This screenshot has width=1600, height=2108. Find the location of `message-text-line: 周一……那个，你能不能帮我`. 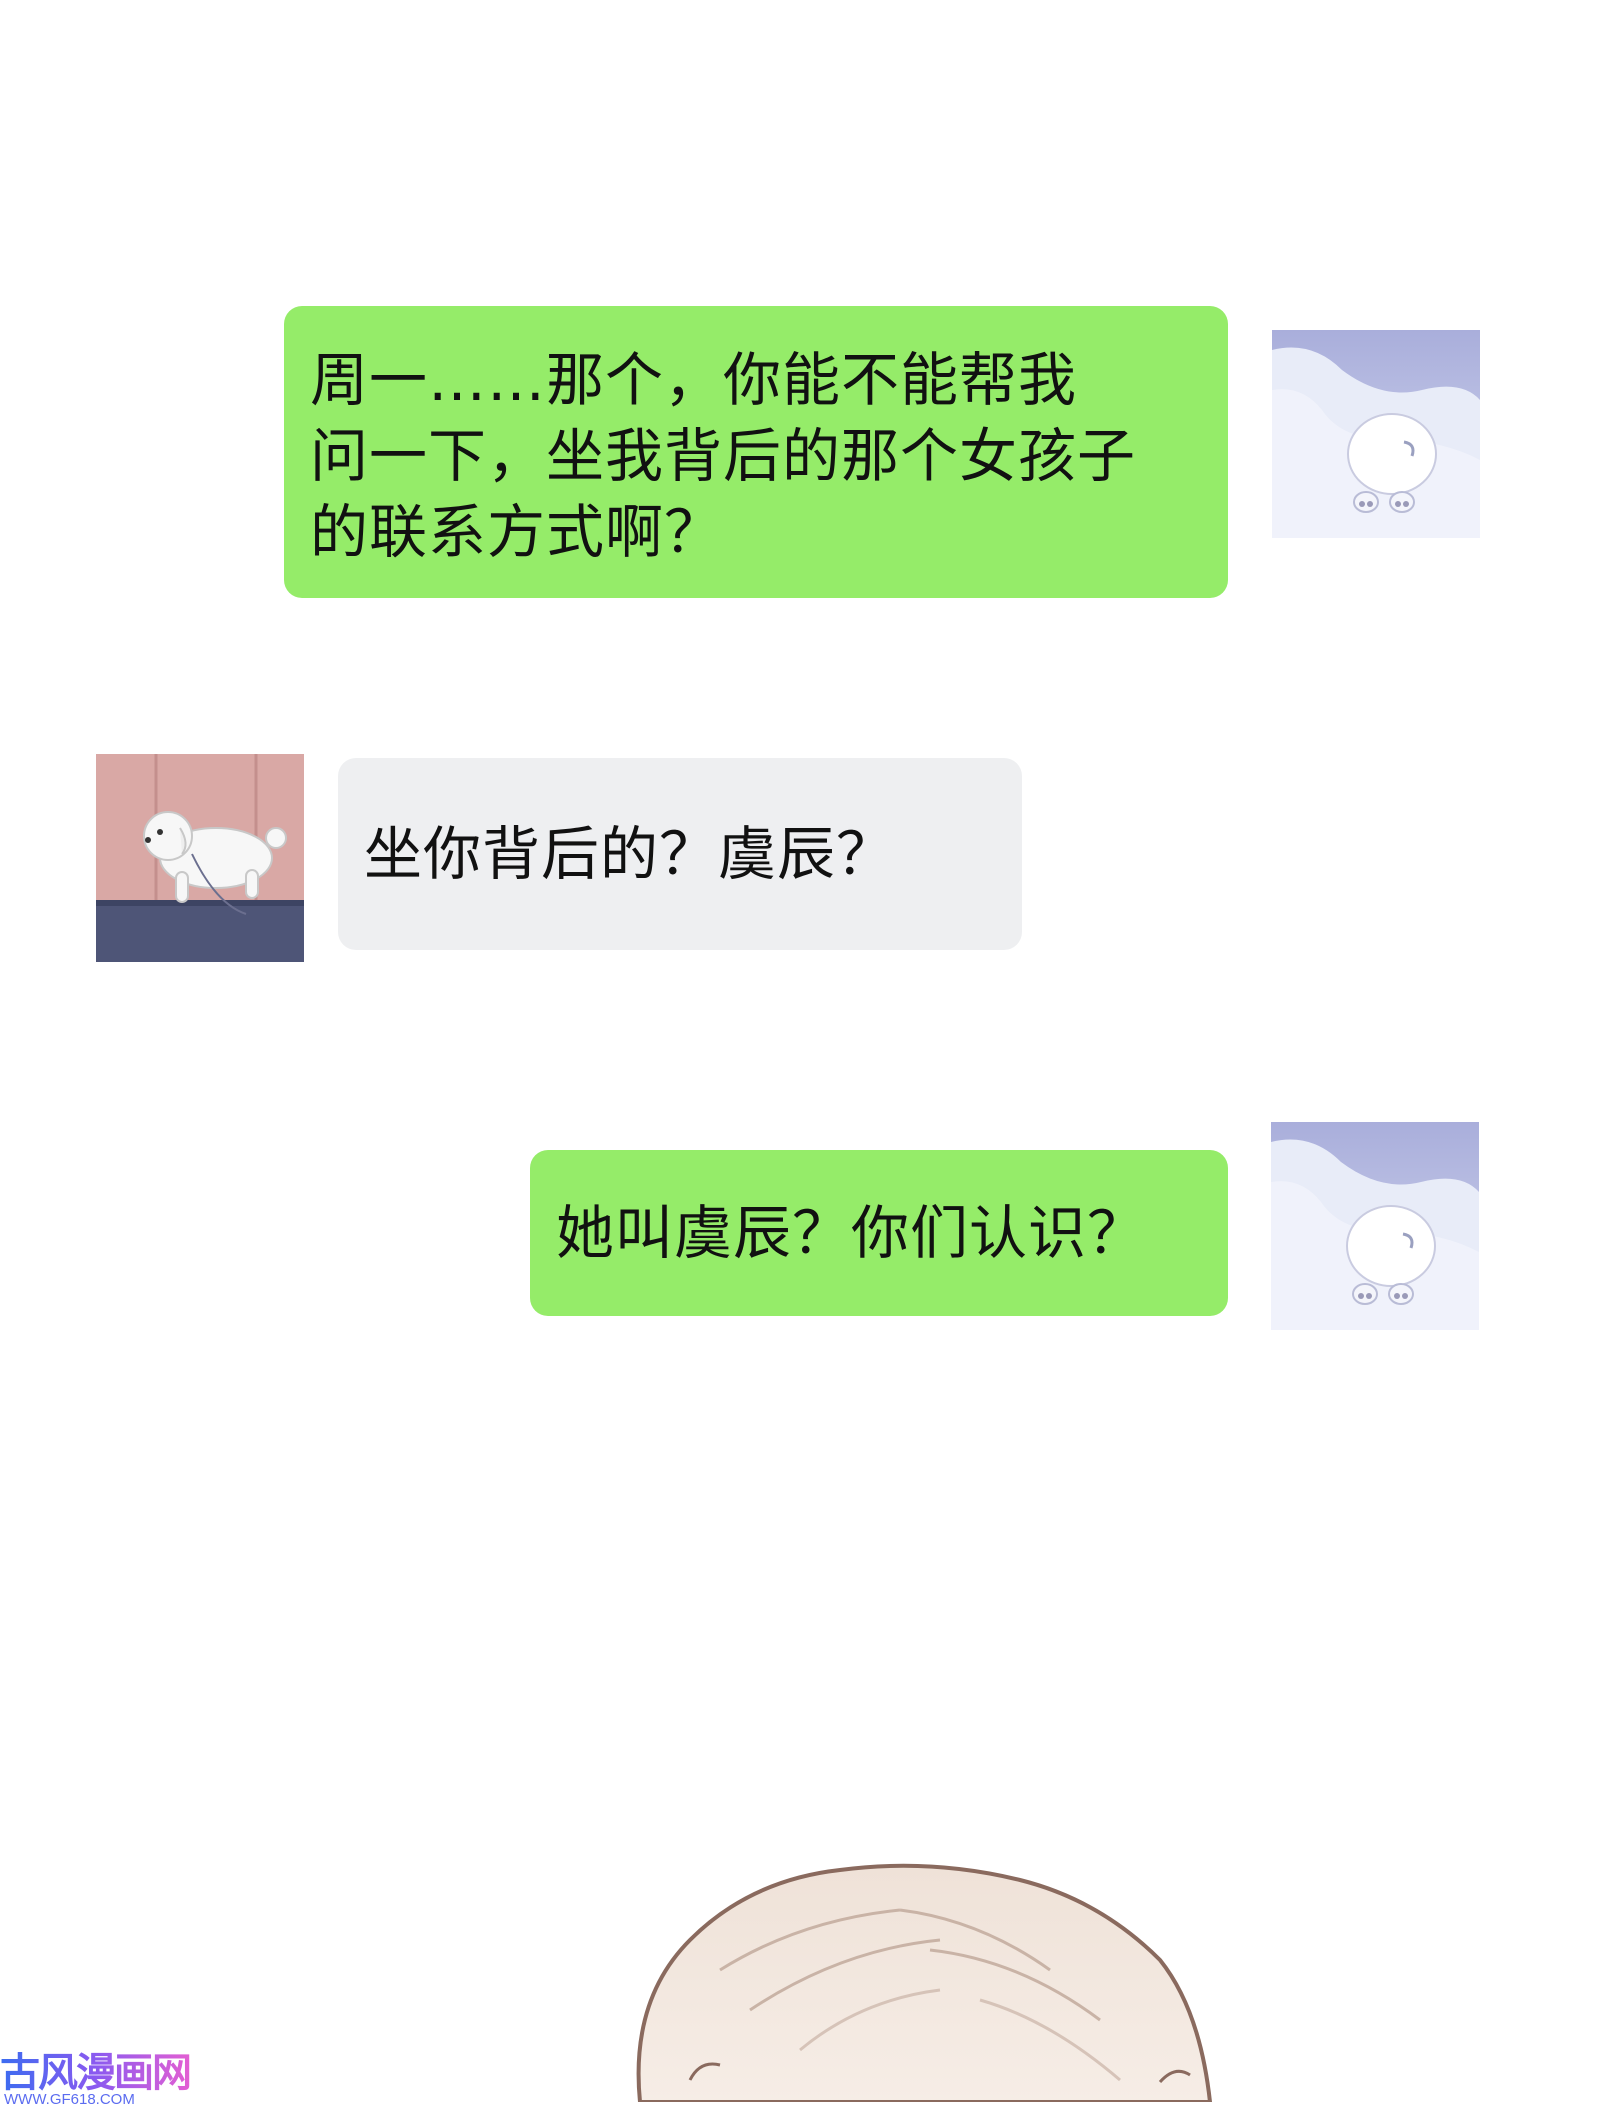

message-text-line: 周一……那个，你能不能帮我 is located at coordinates (694, 380).